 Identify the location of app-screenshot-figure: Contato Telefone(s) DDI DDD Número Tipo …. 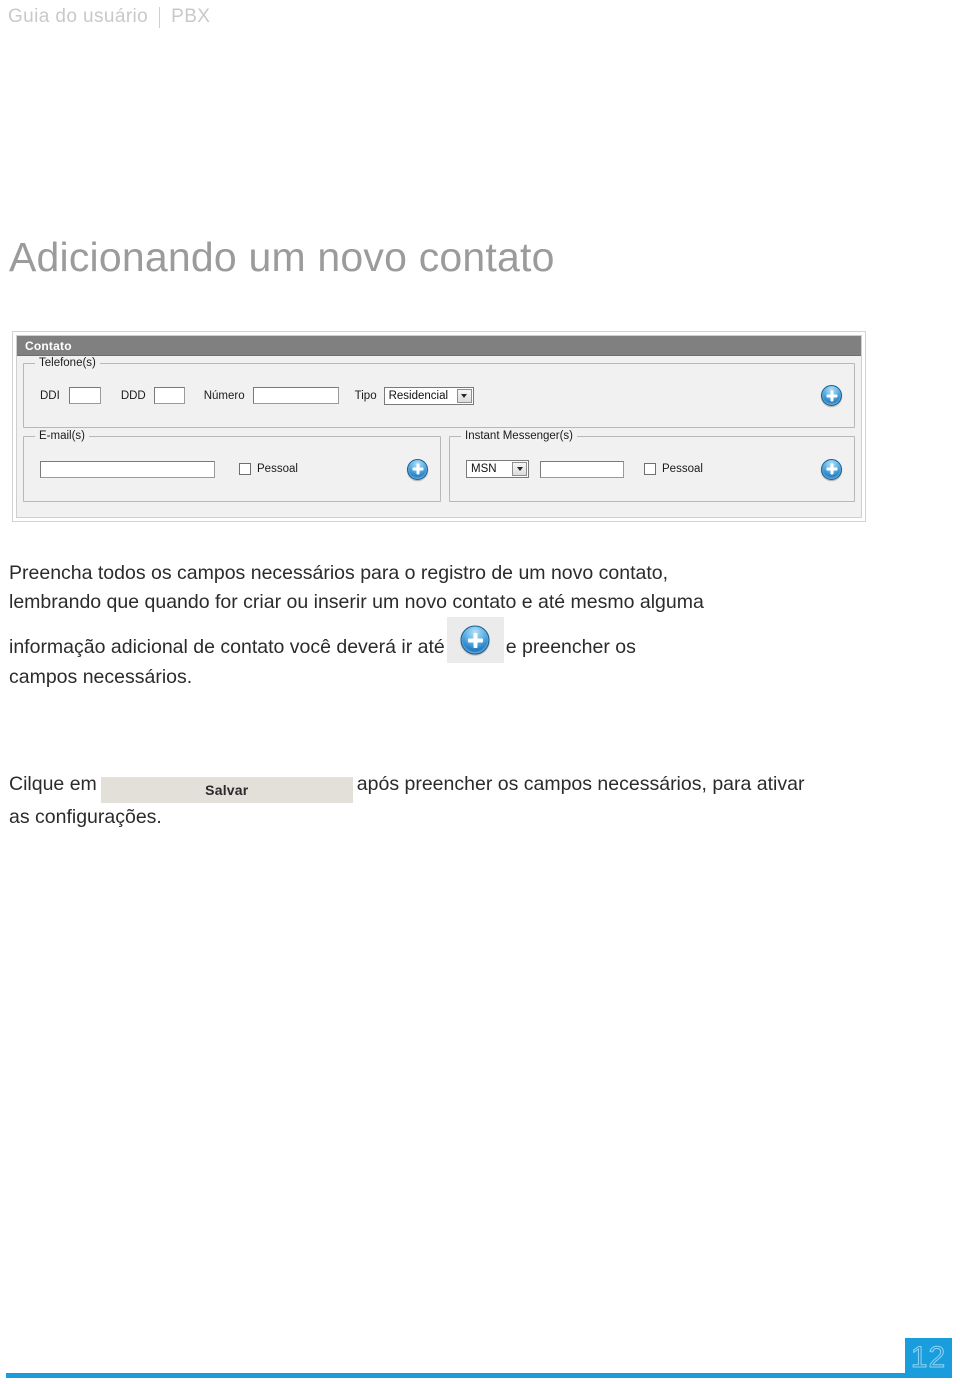
(439, 426).